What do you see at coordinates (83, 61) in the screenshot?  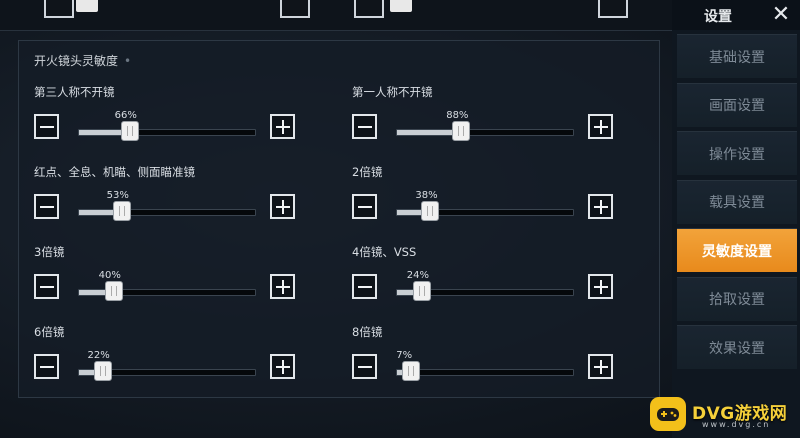 I see `section-title: 开火镜头灵敏度 •` at bounding box center [83, 61].